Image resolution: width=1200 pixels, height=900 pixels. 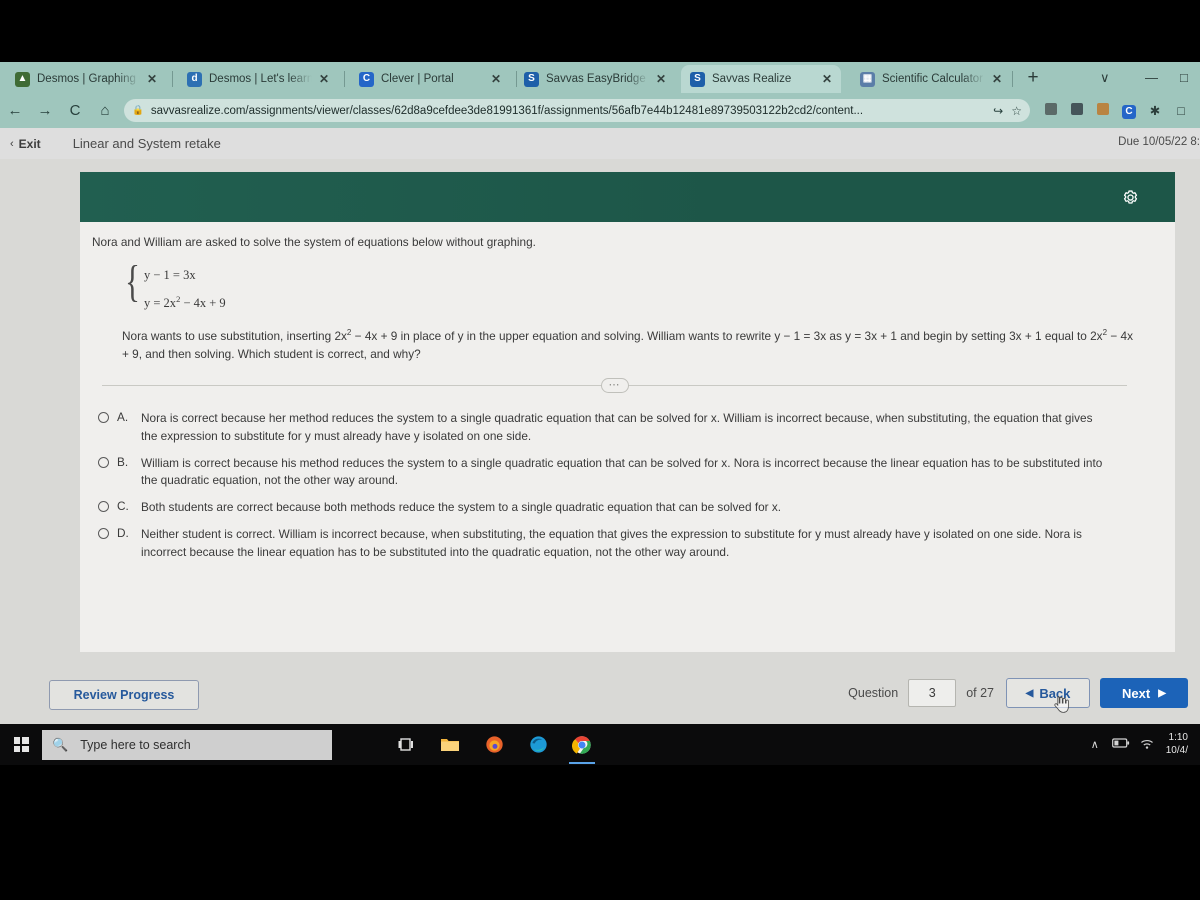 What do you see at coordinates (105, 110) in the screenshot?
I see `home-icon: ⌂` at bounding box center [105, 110].